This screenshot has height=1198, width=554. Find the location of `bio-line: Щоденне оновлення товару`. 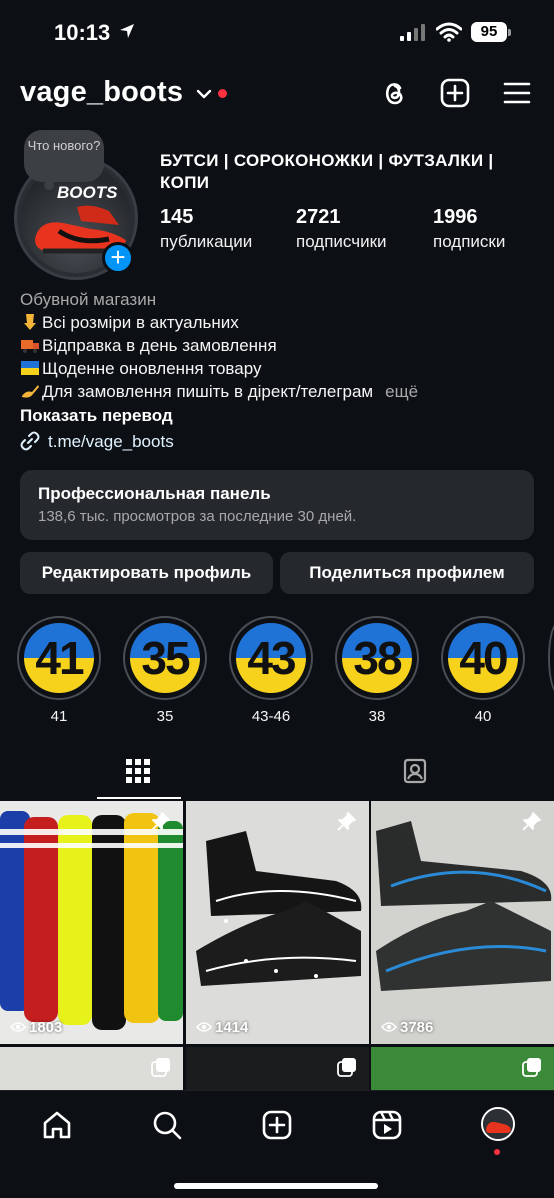

bio-line: Щоденне оновлення товару is located at coordinates (280, 368).